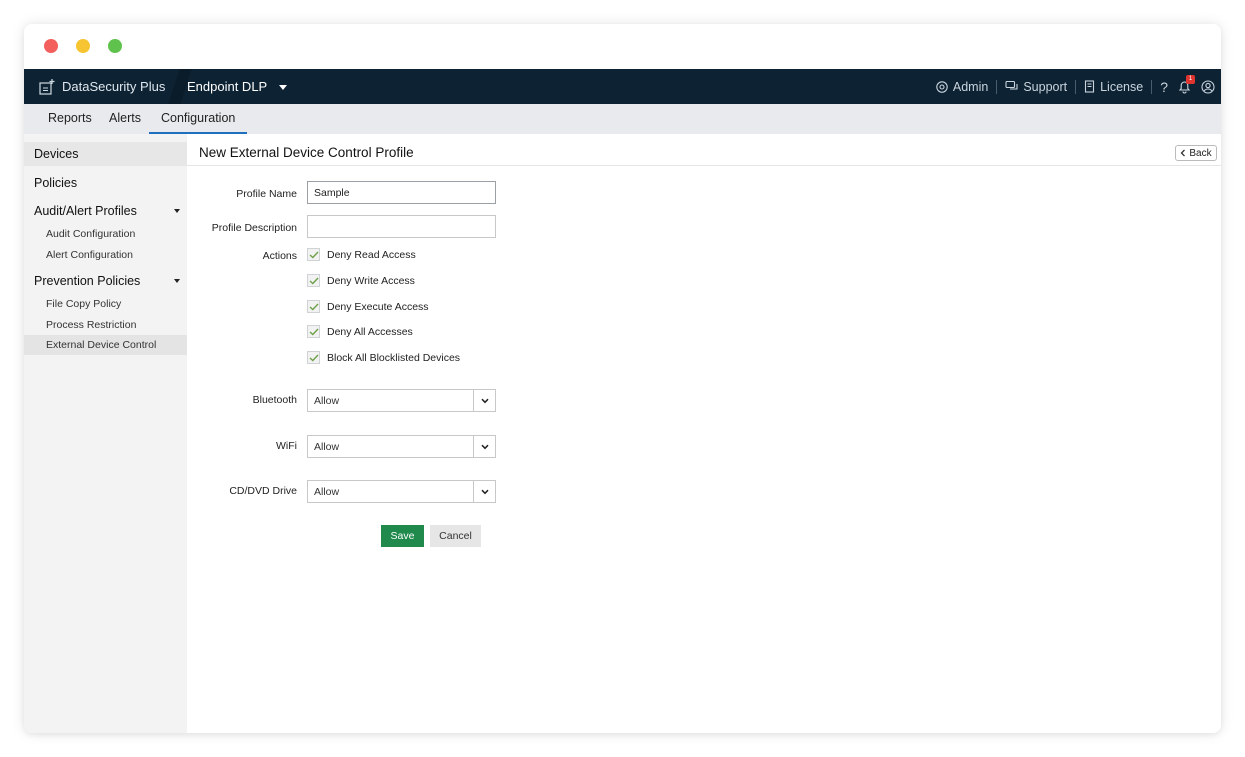 The height and width of the screenshot is (757, 1245). I want to click on sub-navigation: Reports Alerts Configuration, so click(622, 119).